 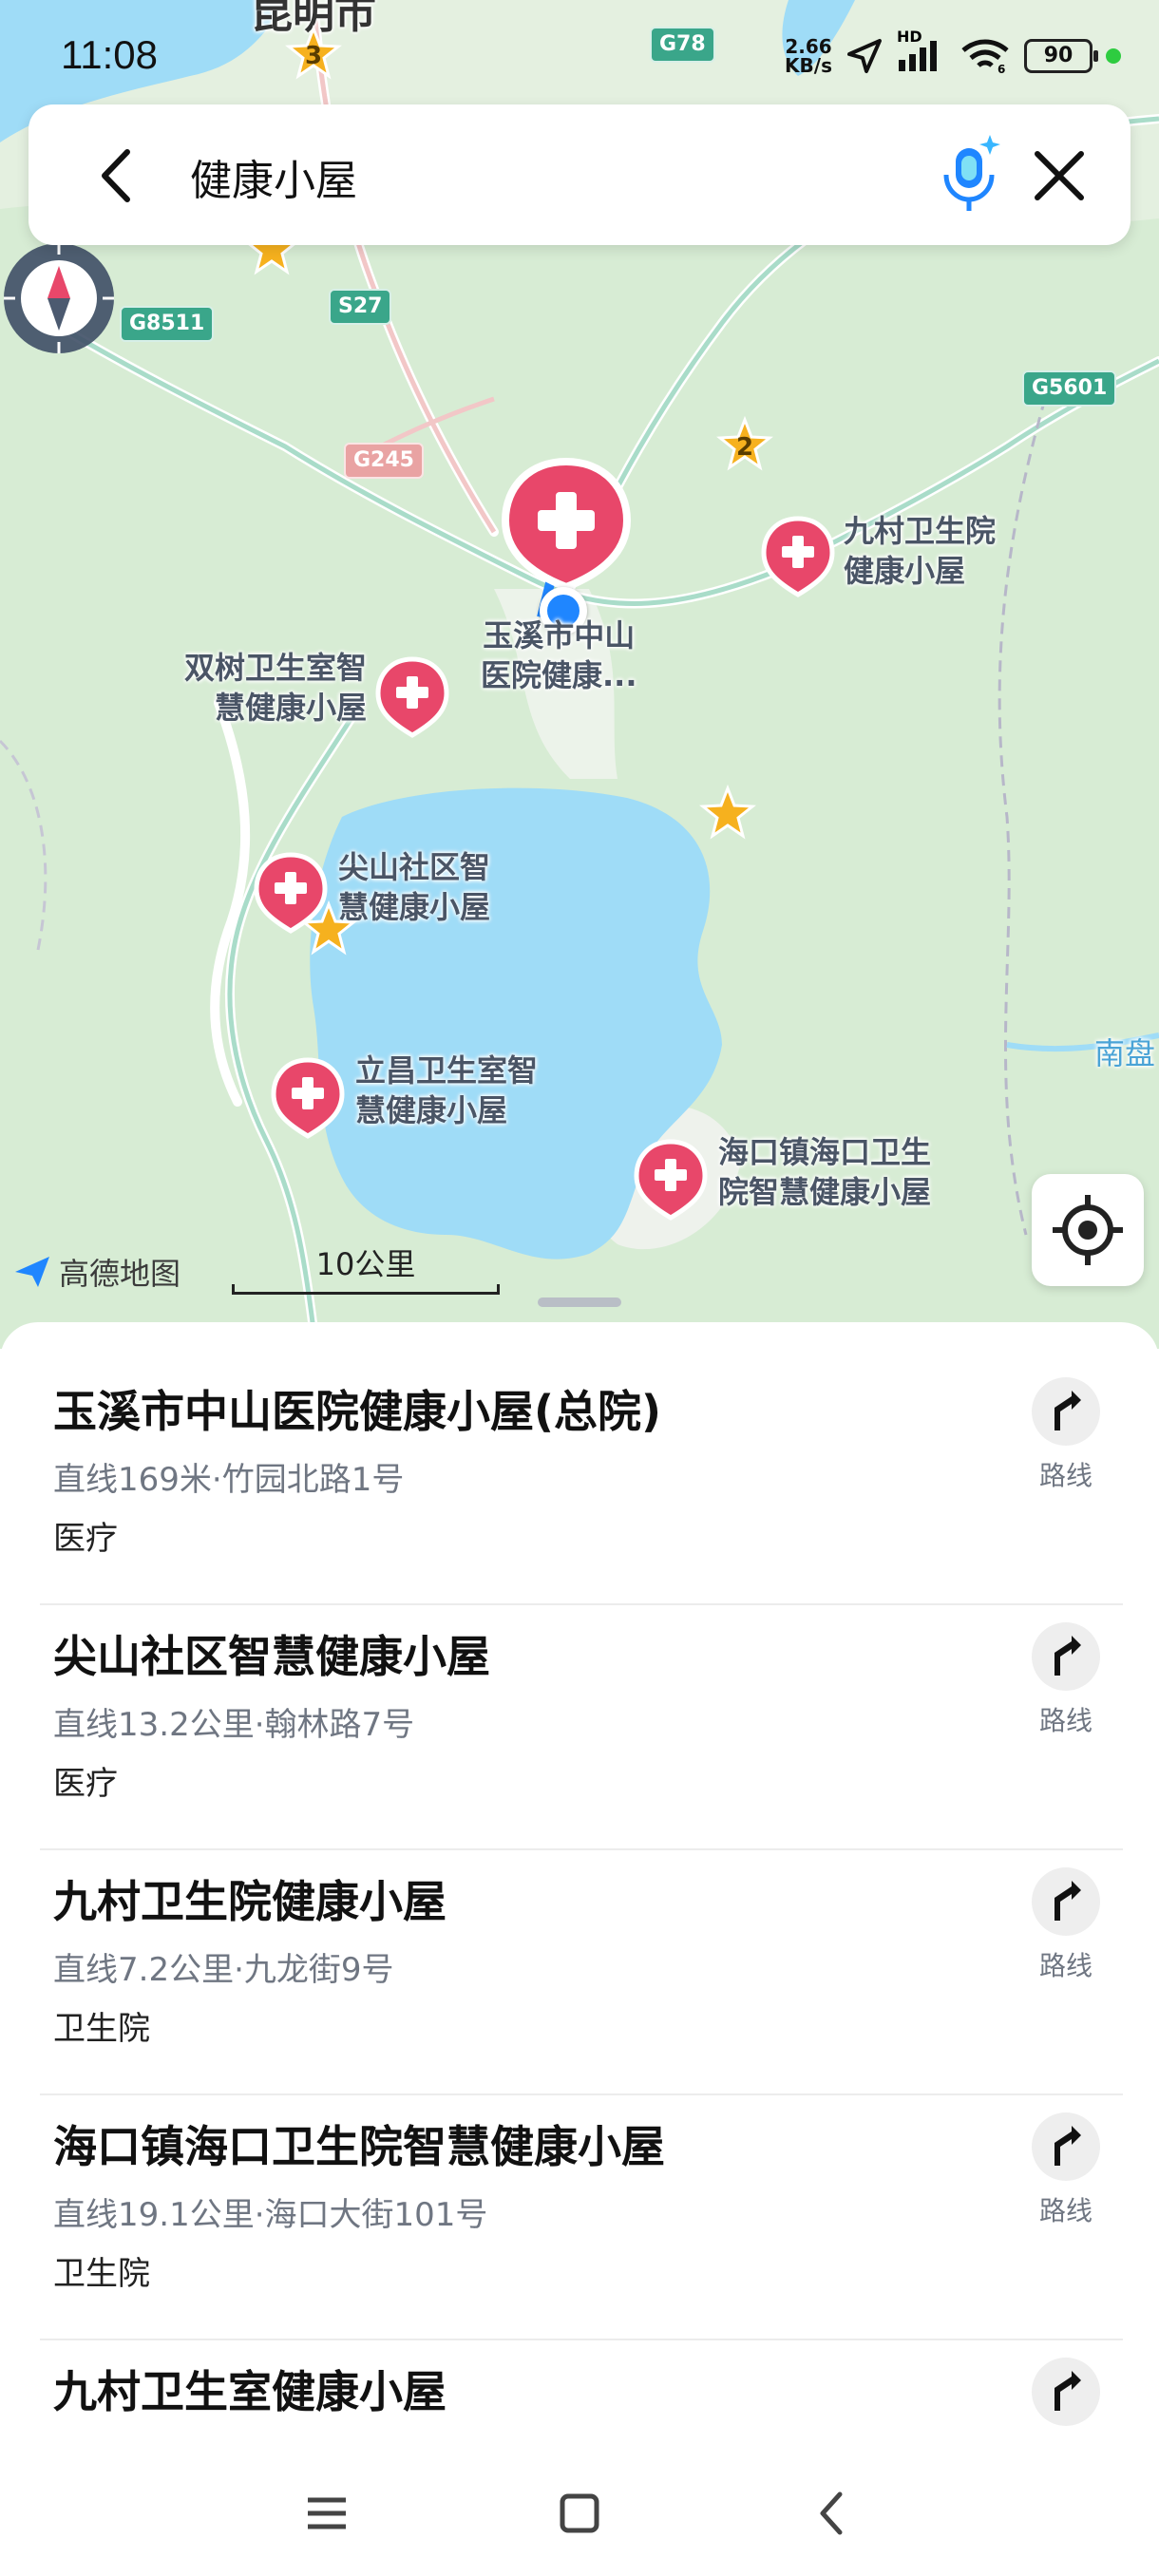 I want to click on scale-bar: 10公里, so click(x=366, y=1268).